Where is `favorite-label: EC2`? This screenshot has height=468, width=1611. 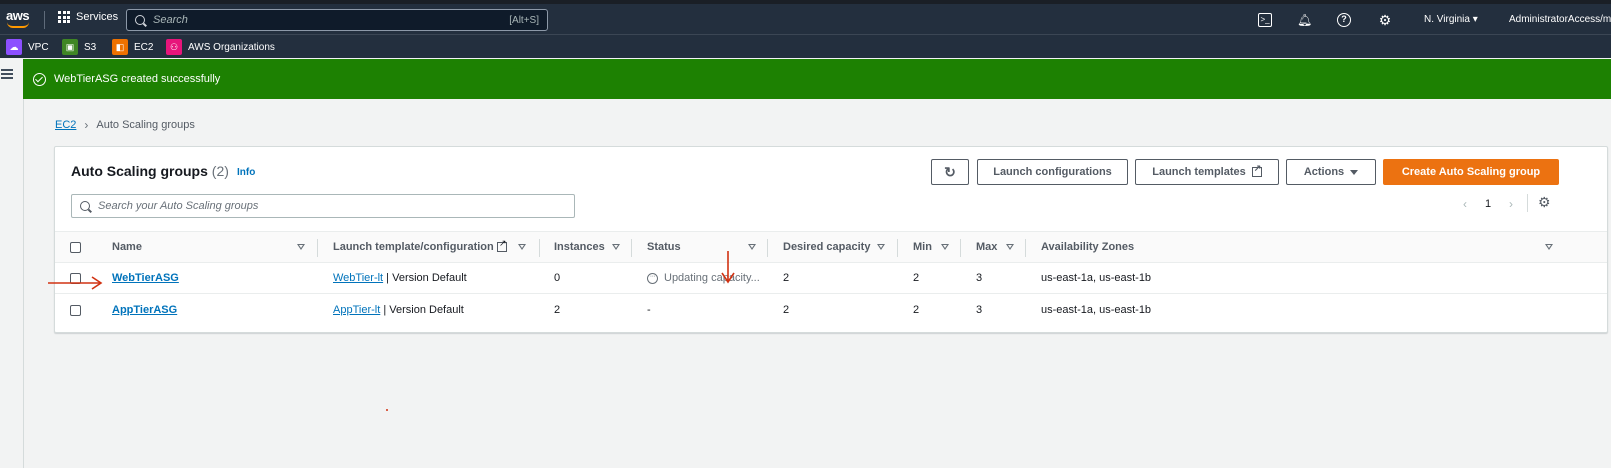
favorite-label: EC2 is located at coordinates (144, 47).